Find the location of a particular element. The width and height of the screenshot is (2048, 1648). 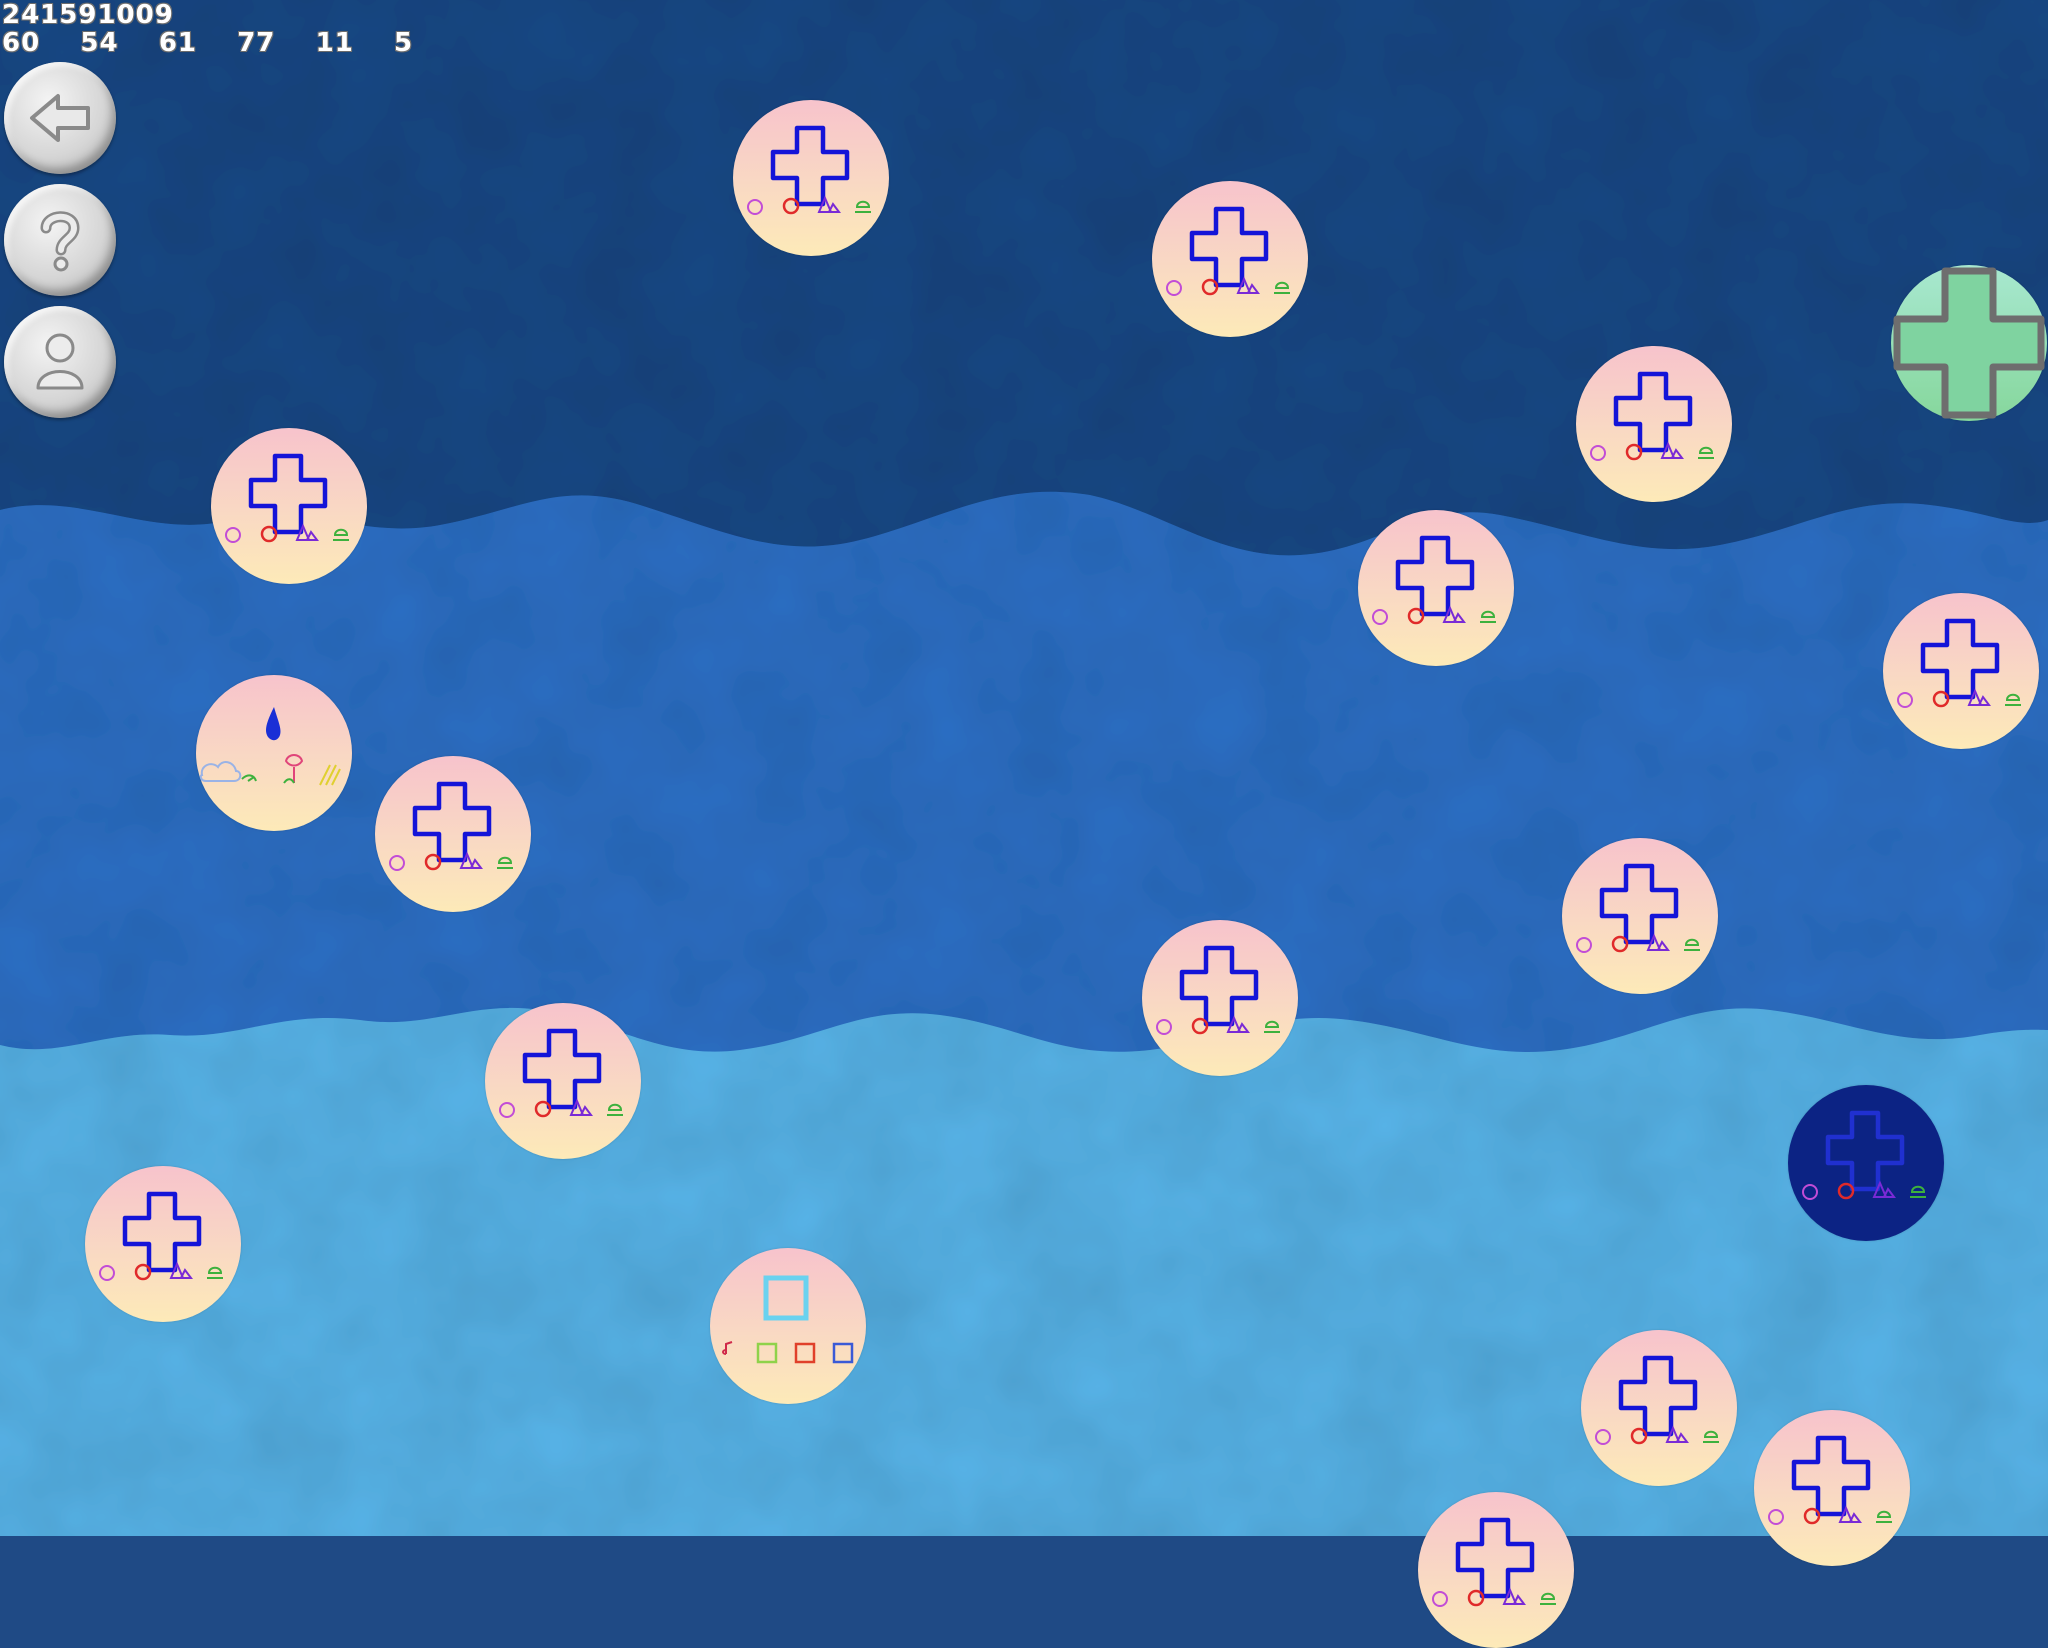

level-stats: 60 54 61 77 11 5 is located at coordinates (207, 43).